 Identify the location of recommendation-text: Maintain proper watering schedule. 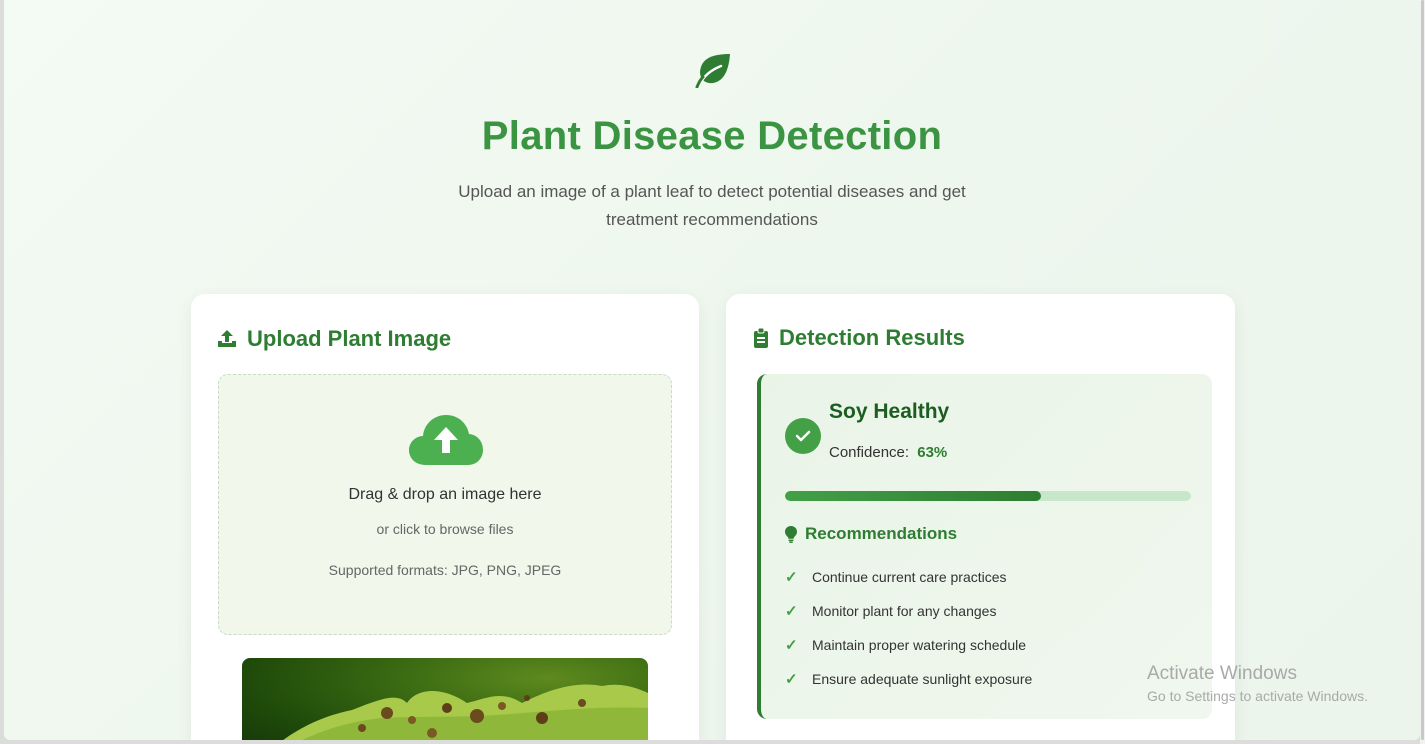
(919, 645).